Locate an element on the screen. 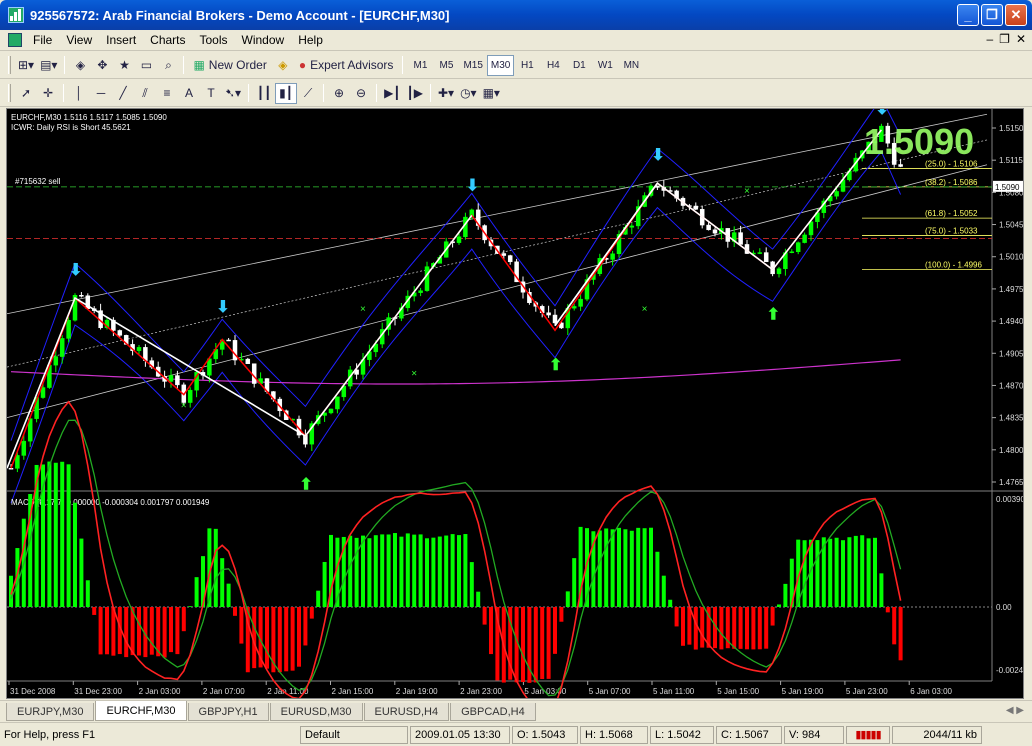  line-chart-icon: ⟋ is located at coordinates (308, 93).